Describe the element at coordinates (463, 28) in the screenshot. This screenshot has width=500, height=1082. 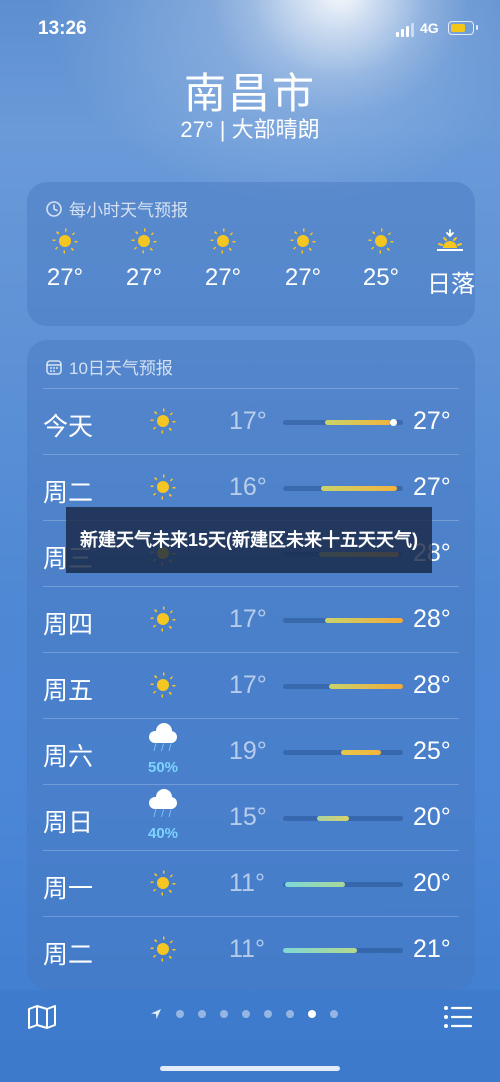
I see `battery-icon` at that location.